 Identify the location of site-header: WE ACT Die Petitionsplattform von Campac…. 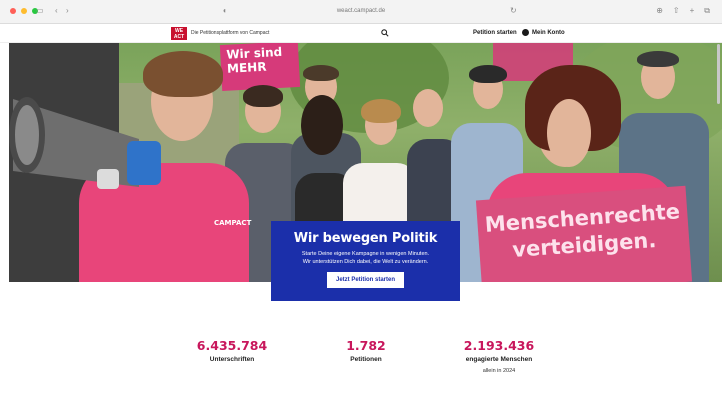
(361, 33).